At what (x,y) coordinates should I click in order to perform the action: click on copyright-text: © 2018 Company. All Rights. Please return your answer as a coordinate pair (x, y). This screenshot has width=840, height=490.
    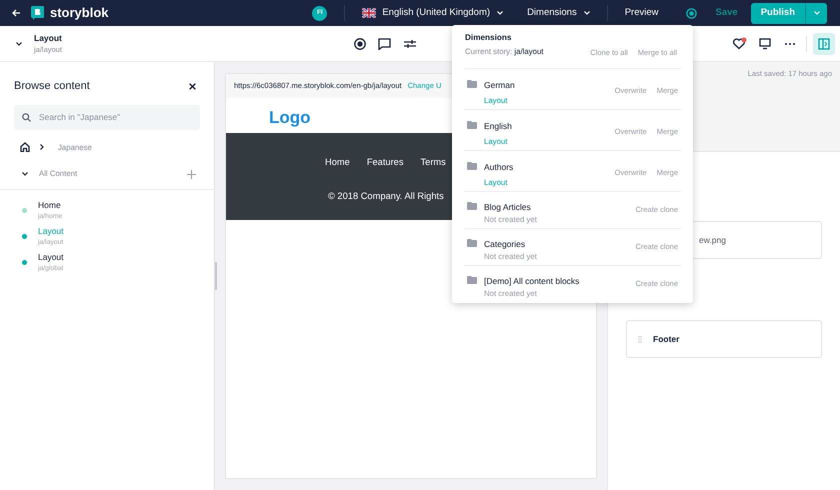
    Looking at the image, I should click on (386, 196).